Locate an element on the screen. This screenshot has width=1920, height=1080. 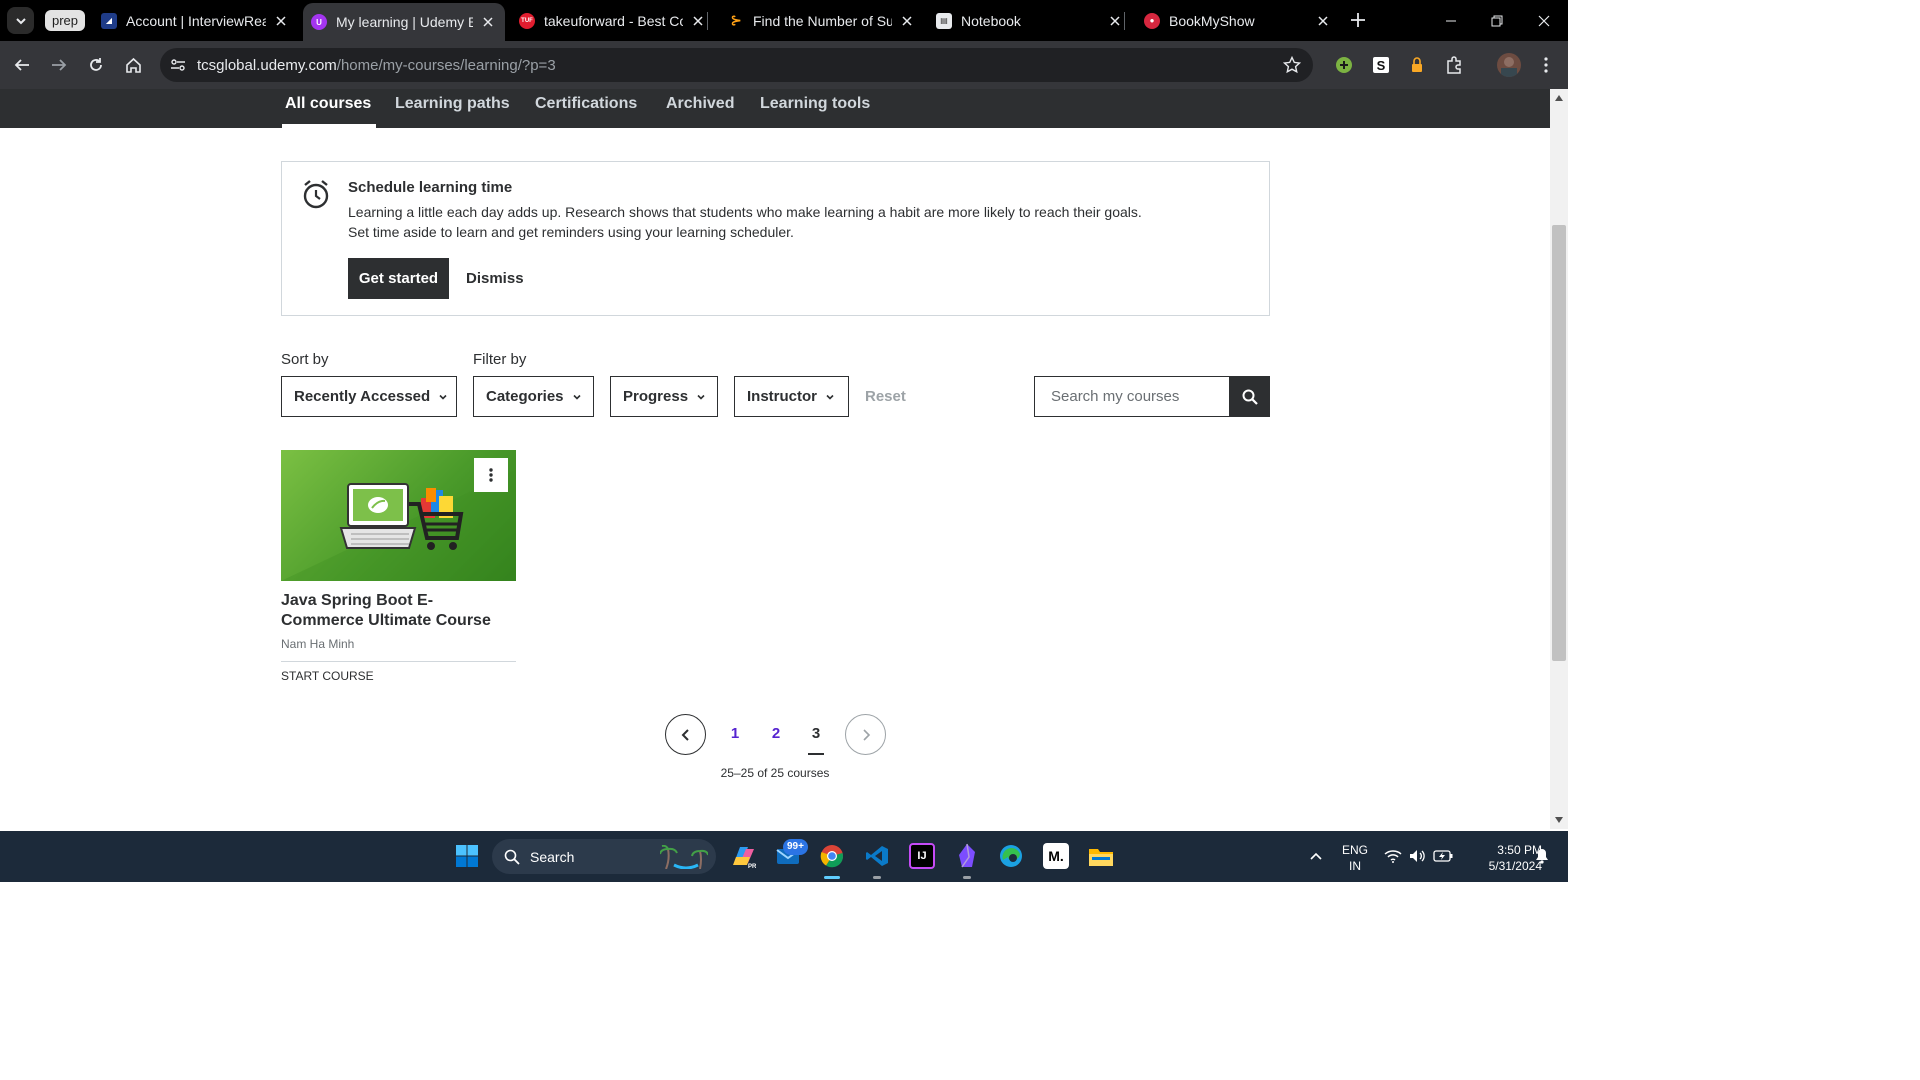
obsidian-running-indicator is located at coordinates (967, 877).